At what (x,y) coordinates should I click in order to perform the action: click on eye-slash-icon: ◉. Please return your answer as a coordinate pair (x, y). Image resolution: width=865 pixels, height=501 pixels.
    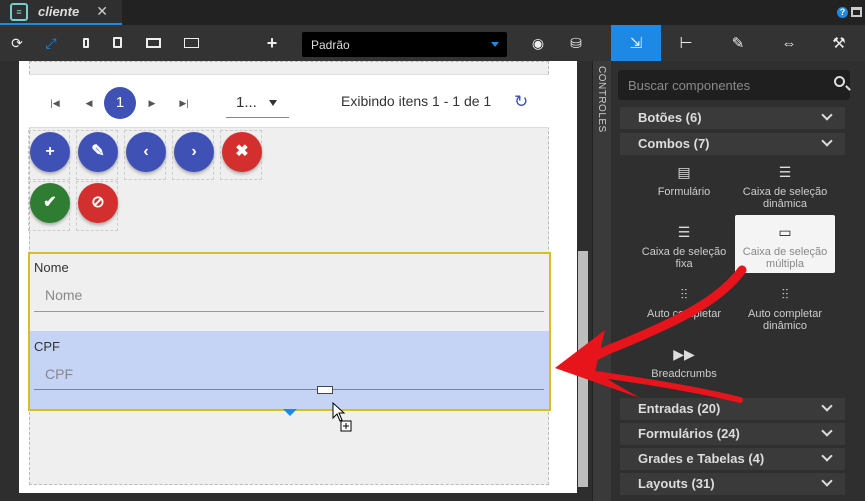
    Looking at the image, I should click on (538, 43).